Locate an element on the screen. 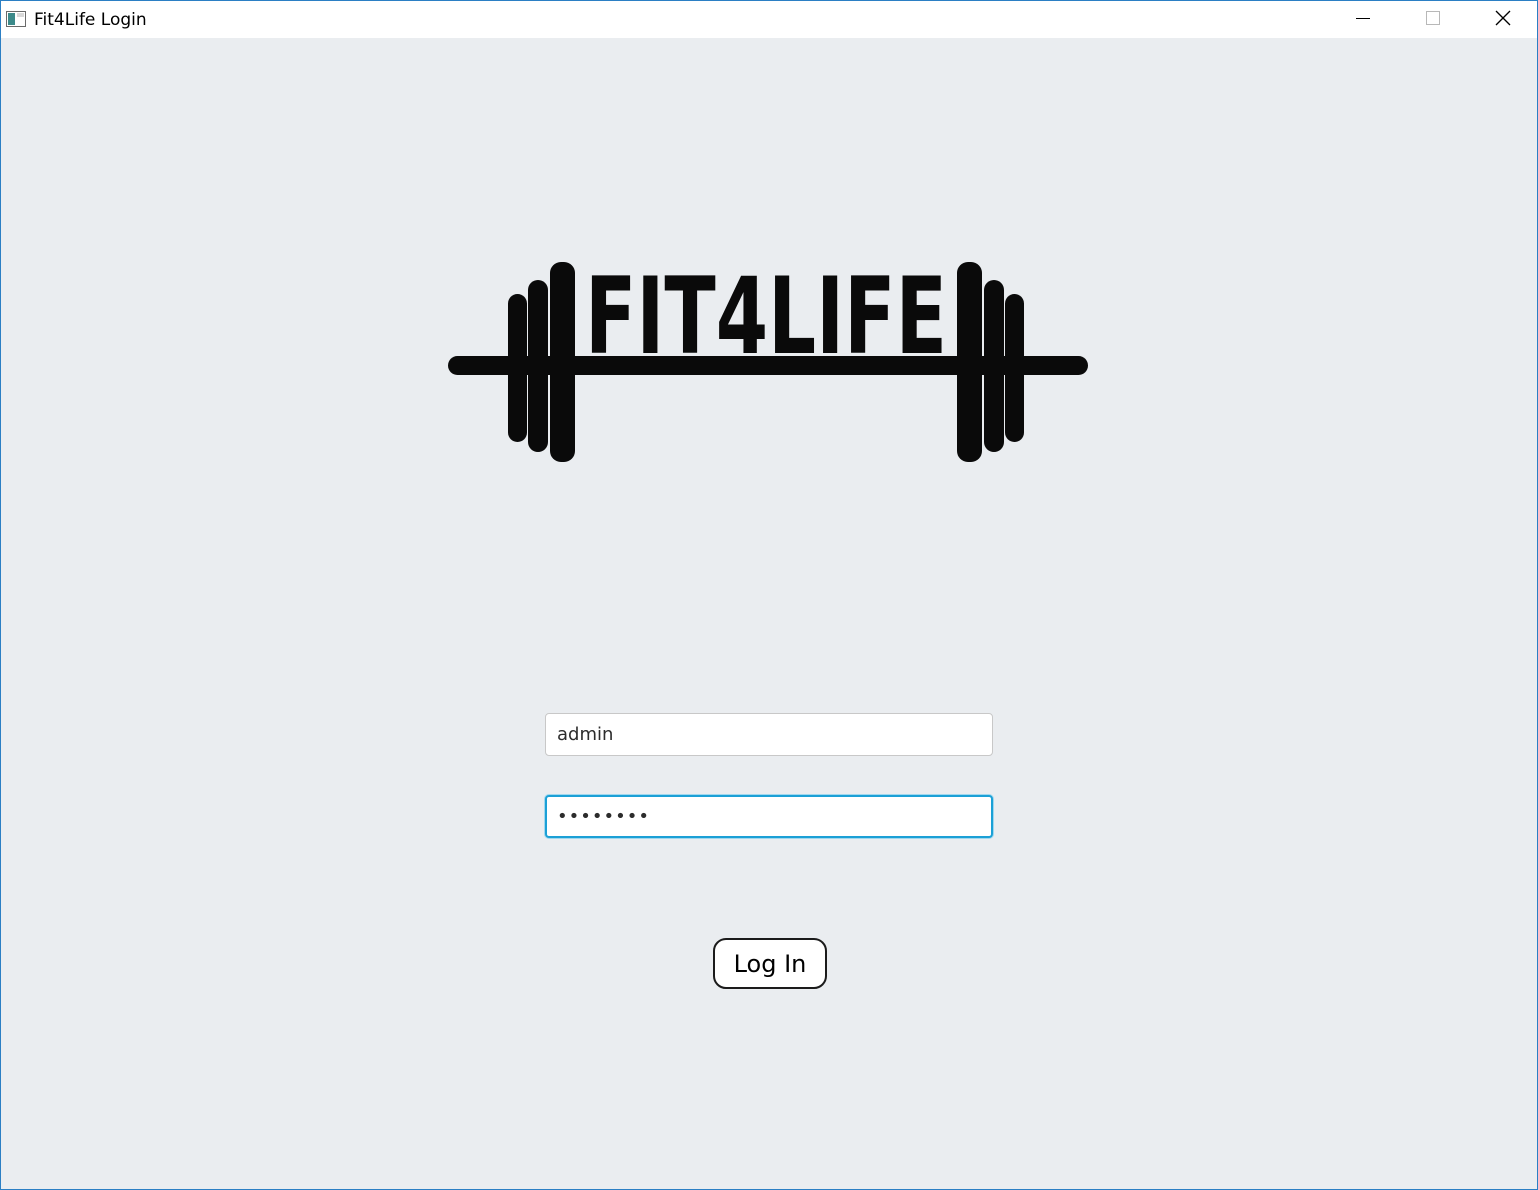 The height and width of the screenshot is (1190, 1538). minimize-icon is located at coordinates (1363, 19).